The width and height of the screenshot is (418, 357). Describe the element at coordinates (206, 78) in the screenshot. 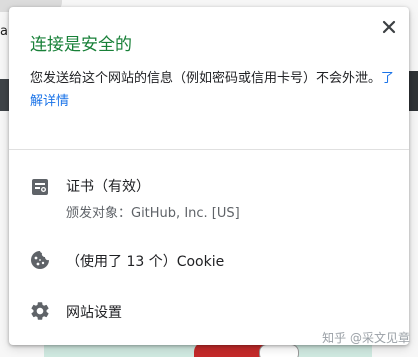

I see `description-text: 您发送给这个网站的信息（例如密码或信用卡号）不会外泄。` at that location.